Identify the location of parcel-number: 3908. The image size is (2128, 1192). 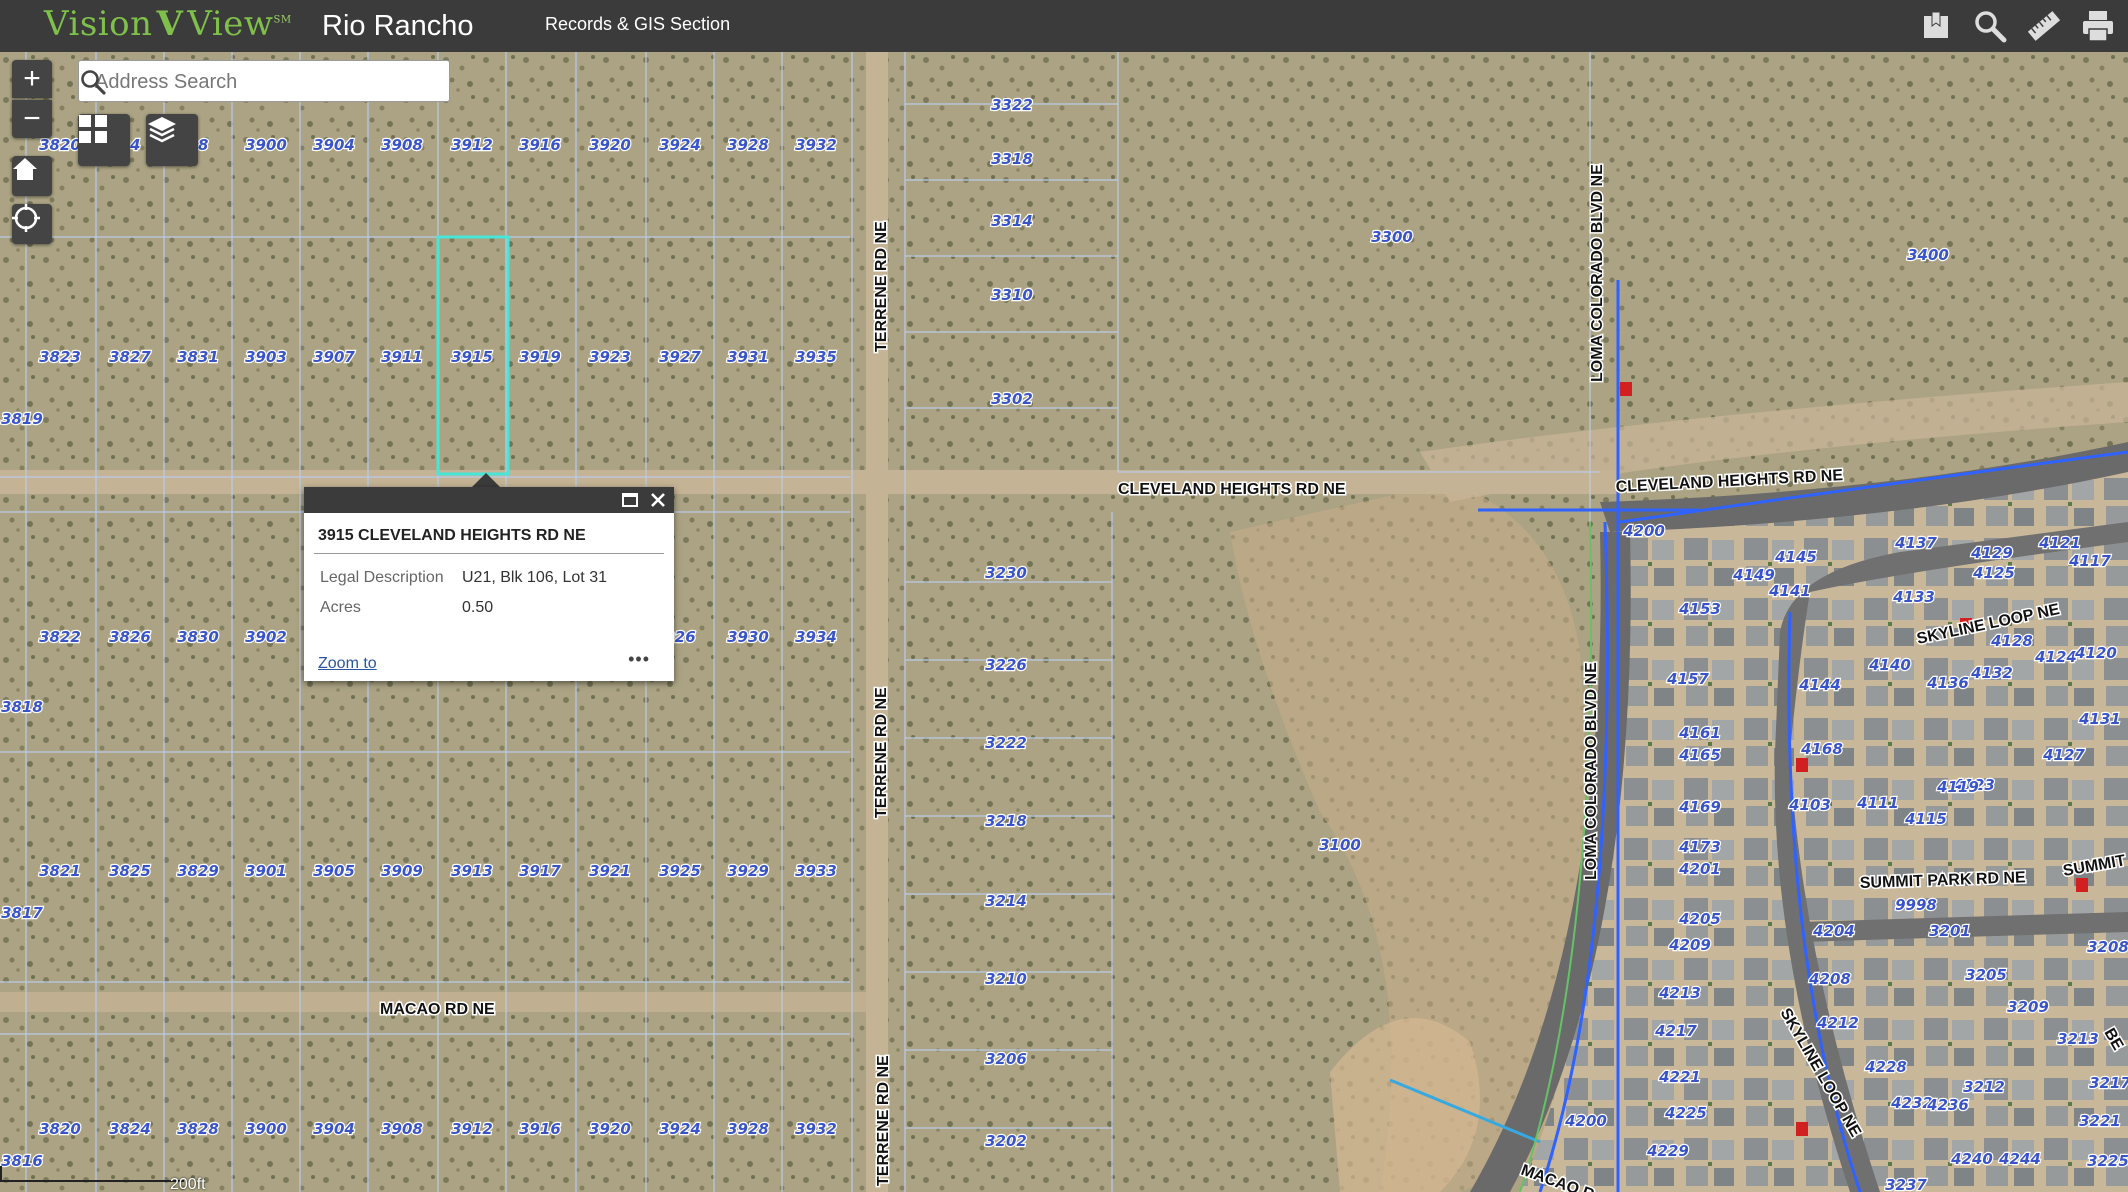
(402, 145).